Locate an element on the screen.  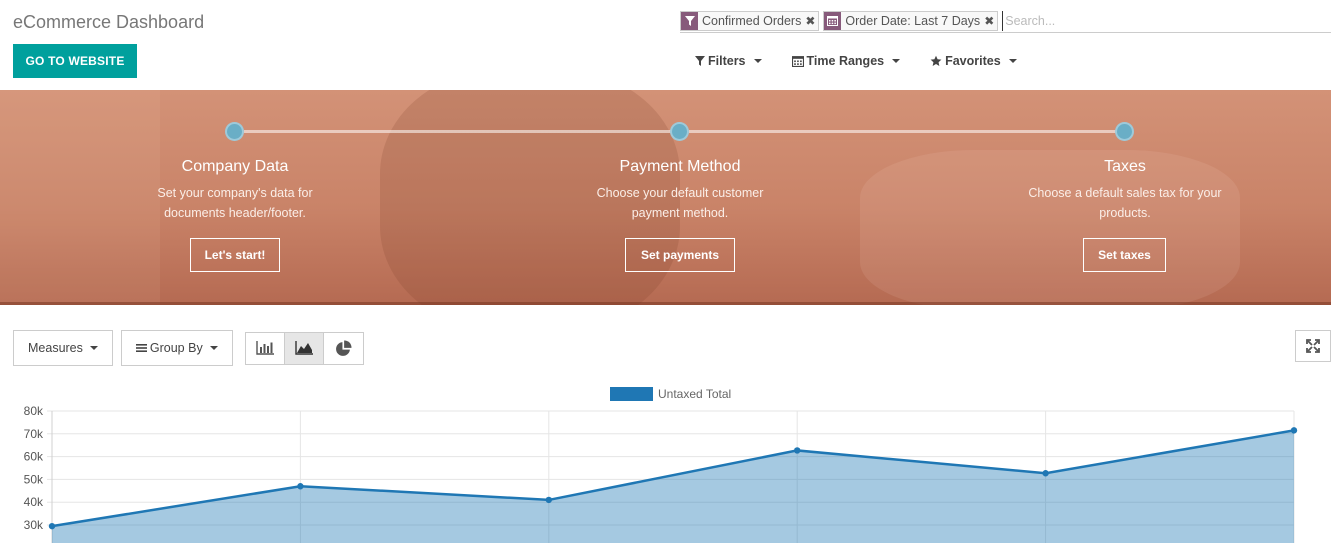
expand-button is located at coordinates (1313, 346).